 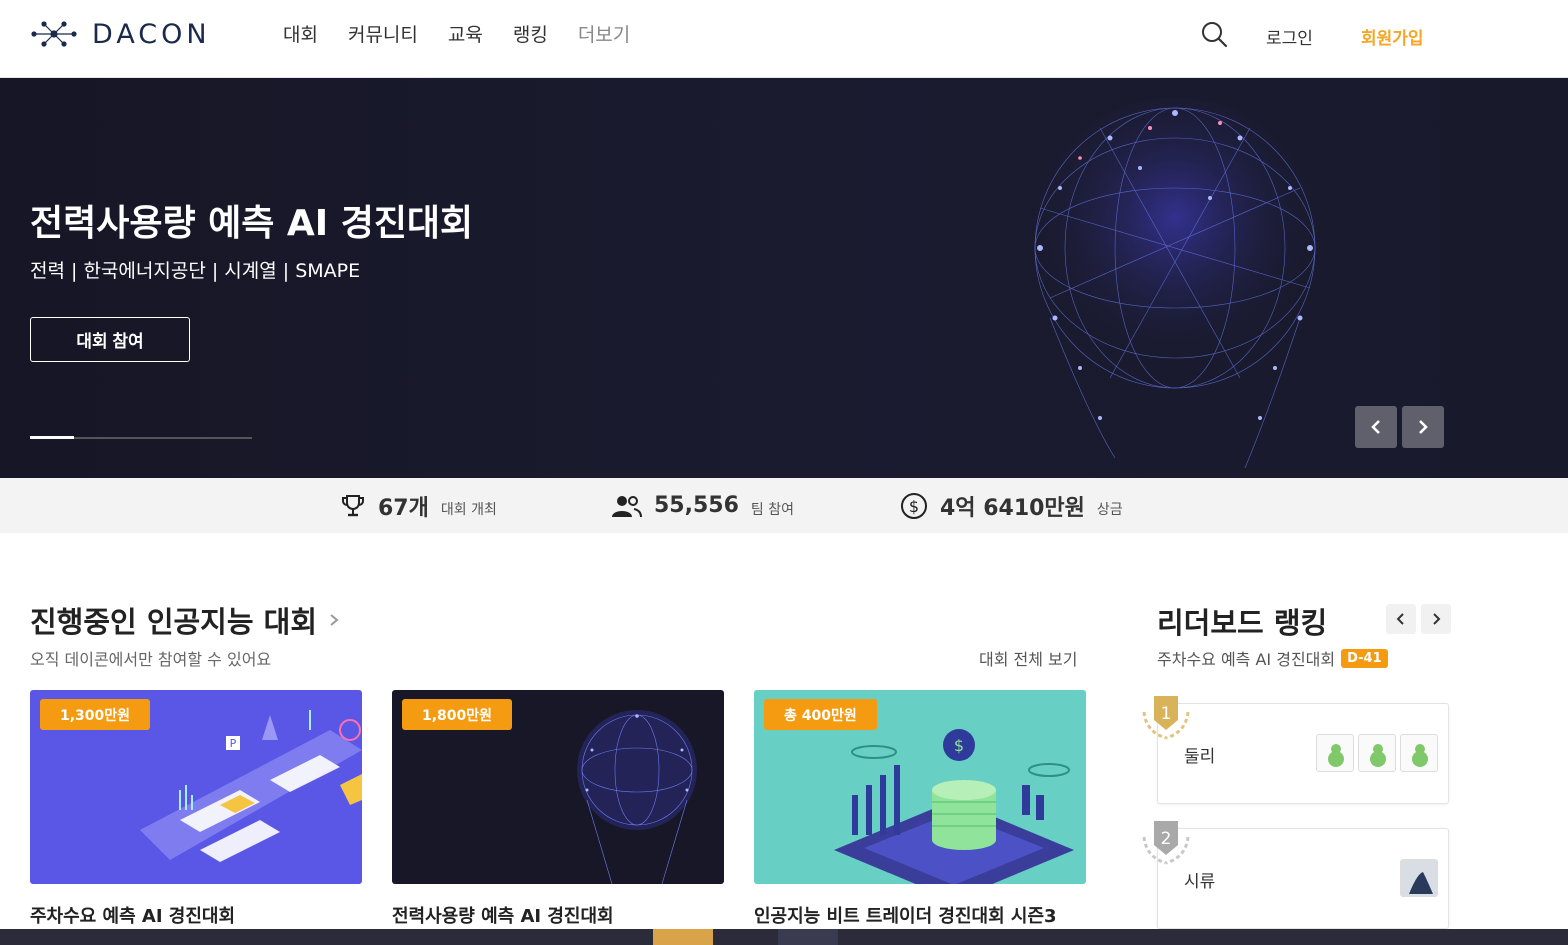 What do you see at coordinates (530, 33) in the screenshot?
I see `nav-item-ranking: 랭킹` at bounding box center [530, 33].